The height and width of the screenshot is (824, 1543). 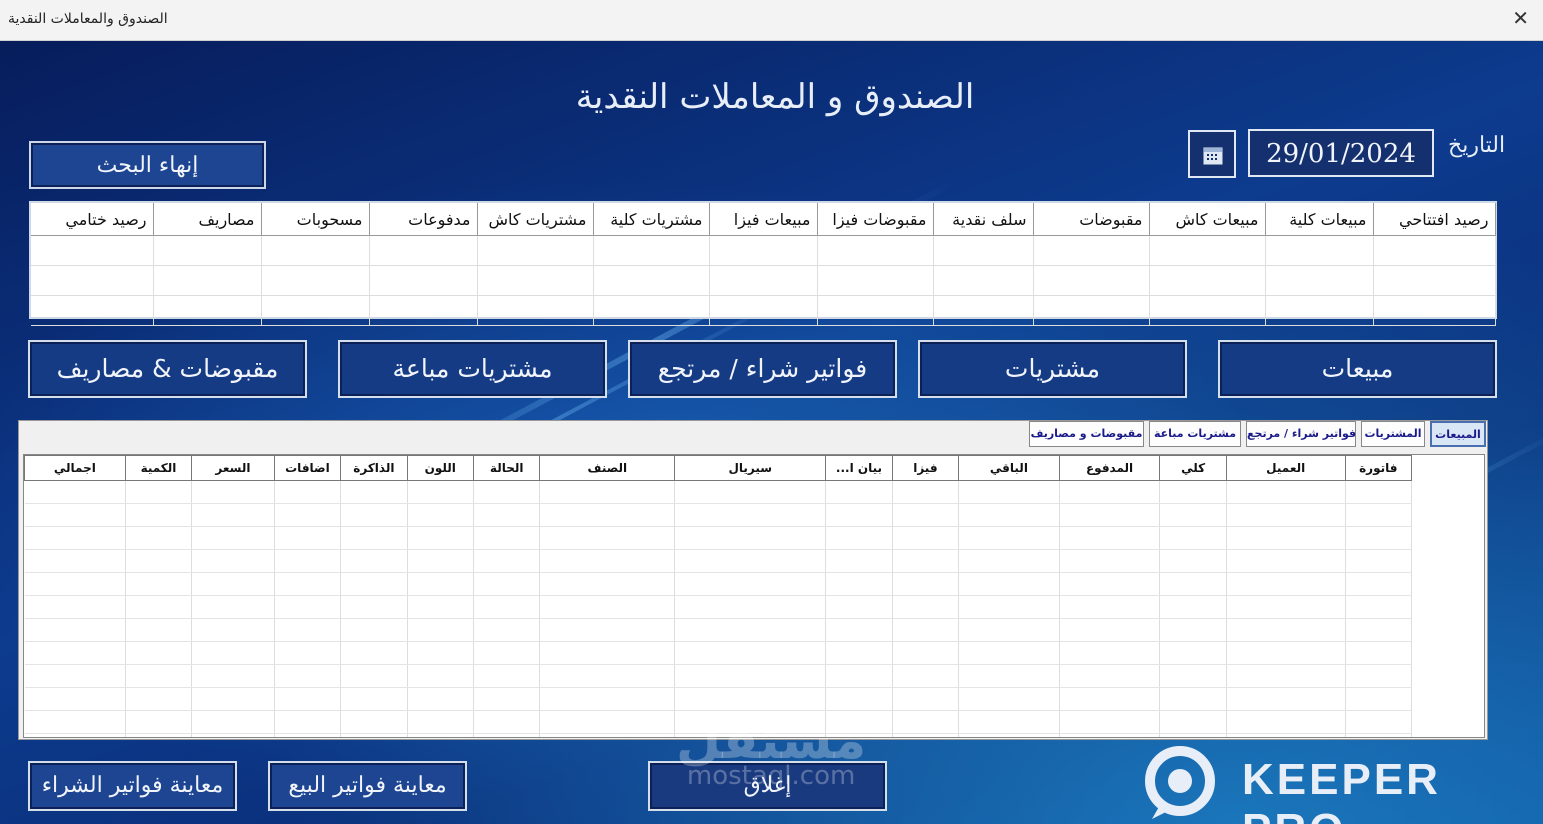 I want to click on sales-button: مبيعات, so click(x=1357, y=369).